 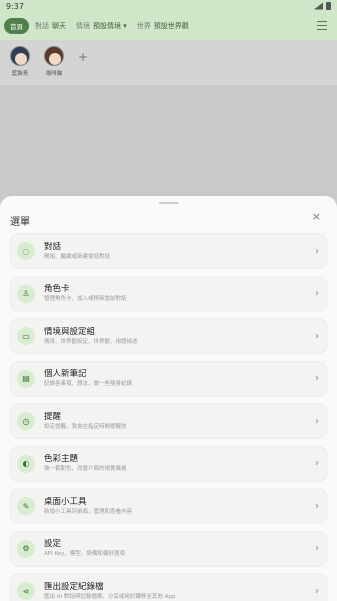 What do you see at coordinates (26, 251) in the screenshot?
I see `chat-icon: ◌` at bounding box center [26, 251].